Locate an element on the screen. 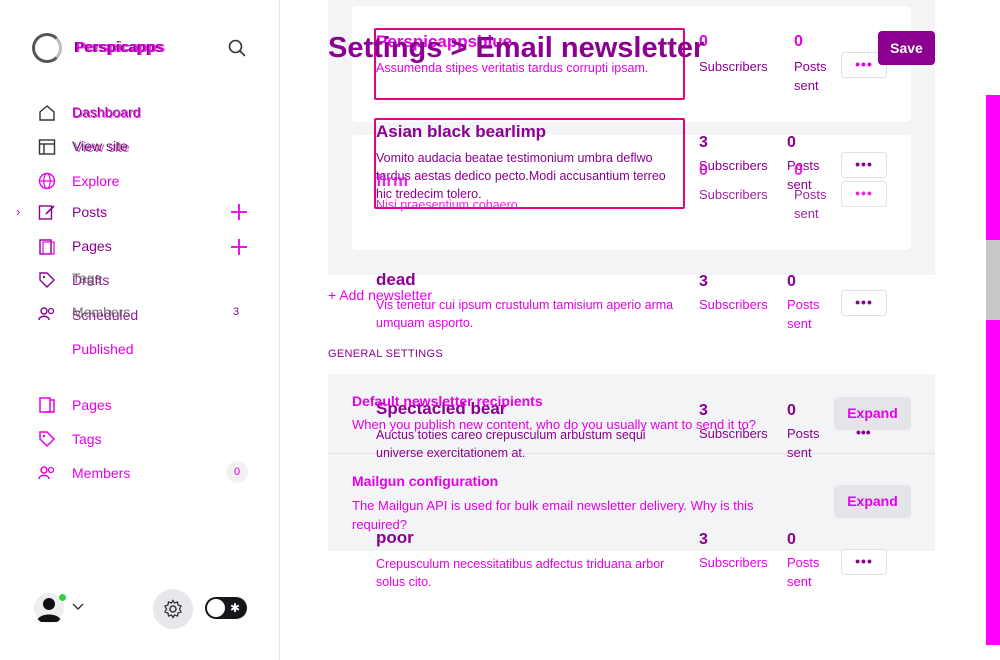 This screenshot has height=660, width=1000. search-icon is located at coordinates (237, 48).